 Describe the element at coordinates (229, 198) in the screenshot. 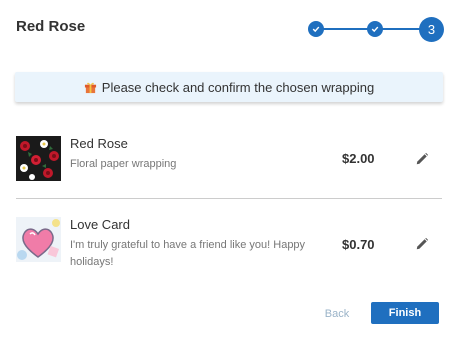

I see `divider` at that location.